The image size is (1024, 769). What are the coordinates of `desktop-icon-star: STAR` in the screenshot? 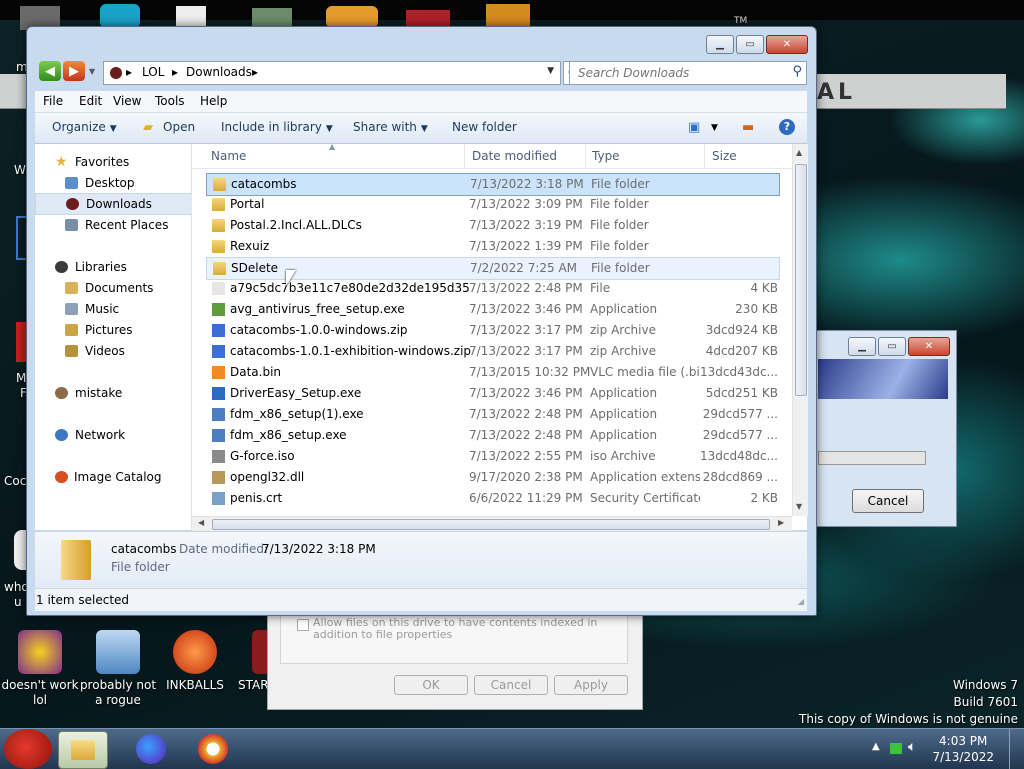 It's located at (248, 661).